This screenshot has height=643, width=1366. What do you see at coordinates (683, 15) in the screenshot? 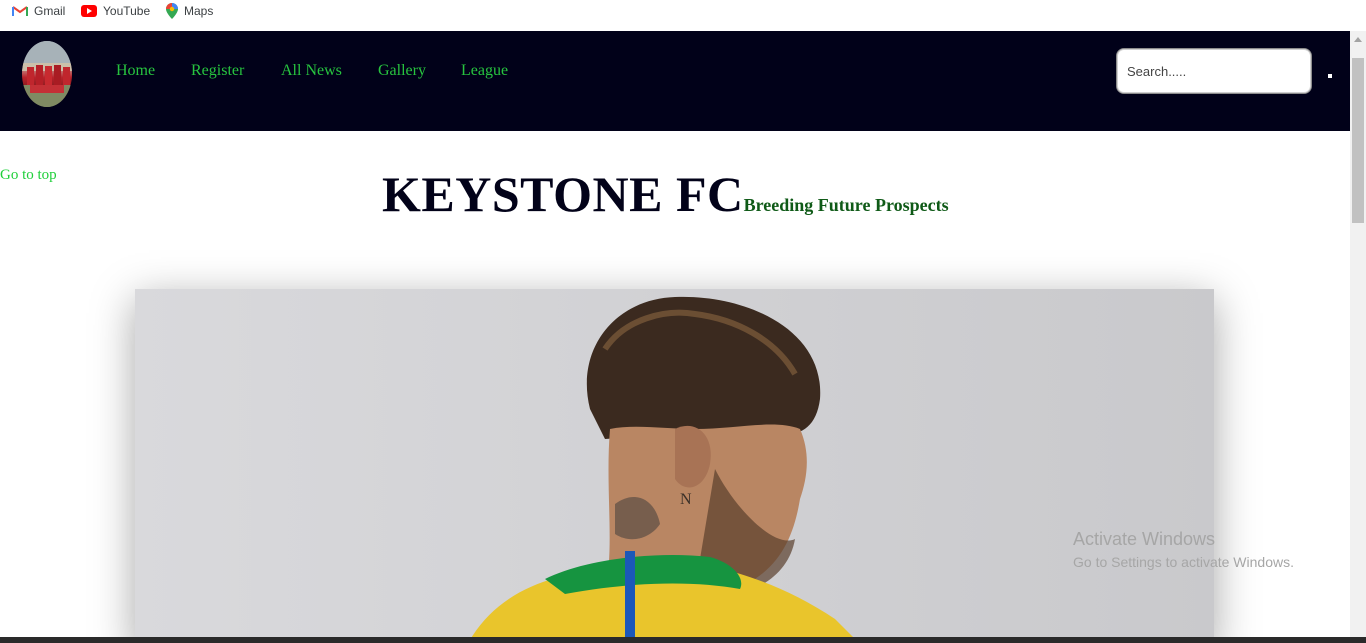
I see `bookmarks-bar: Gmail YouTube Maps` at bounding box center [683, 15].